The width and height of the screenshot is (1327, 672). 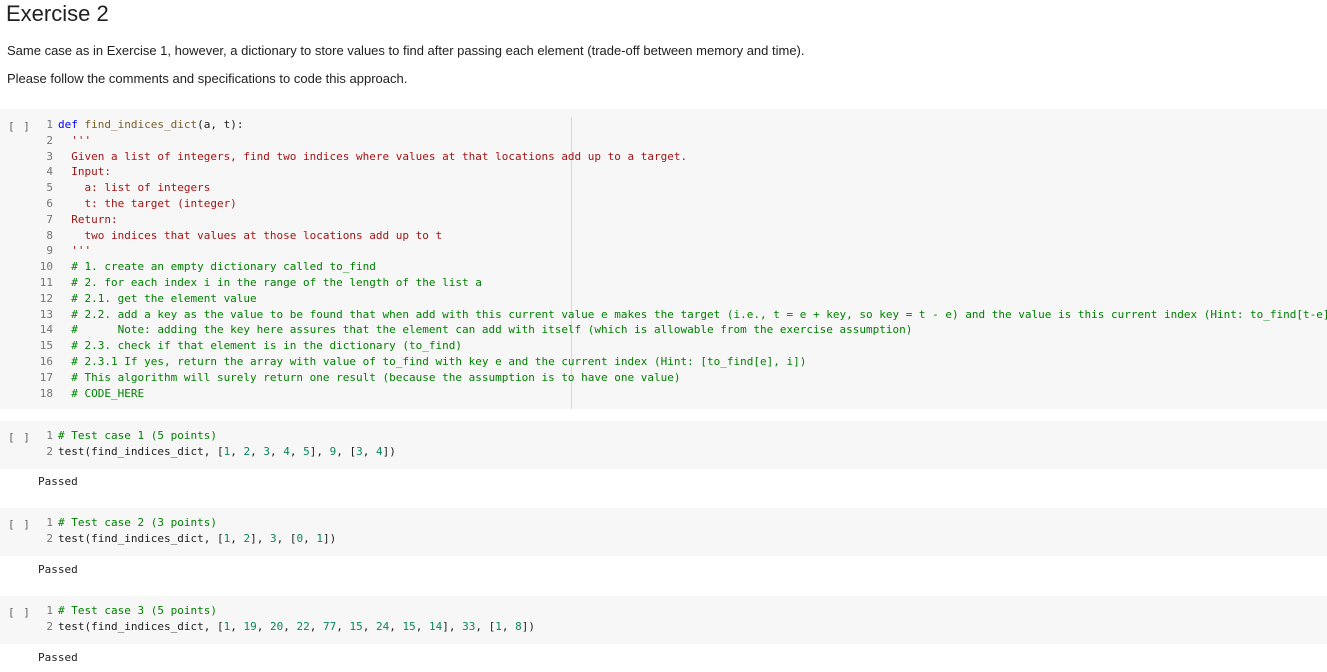 I want to click on line-source: # Test case 1 (5 points), so click(x=137, y=436).